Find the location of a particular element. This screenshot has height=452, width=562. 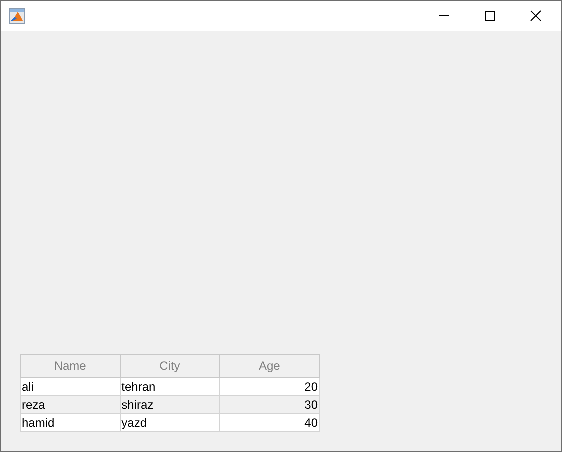

table-cell: 30 is located at coordinates (270, 405).